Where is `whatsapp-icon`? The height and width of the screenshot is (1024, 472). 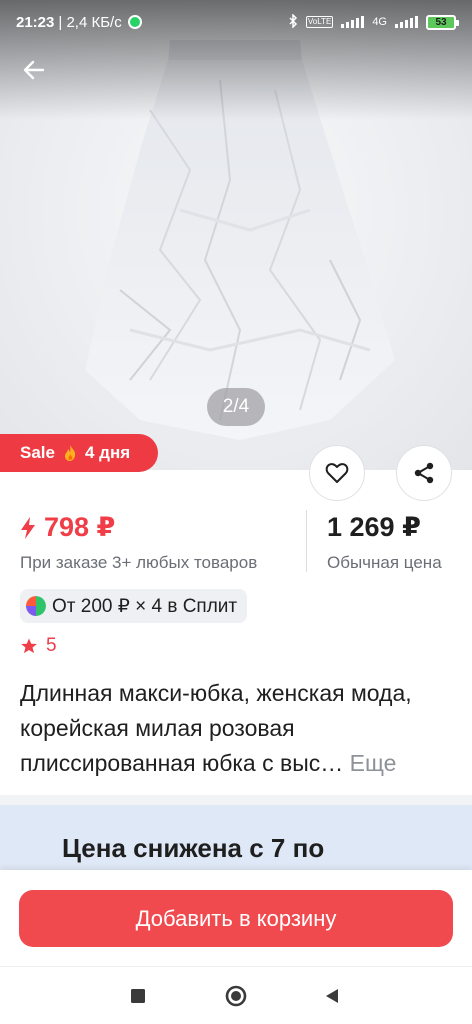
whatsapp-icon is located at coordinates (134, 22).